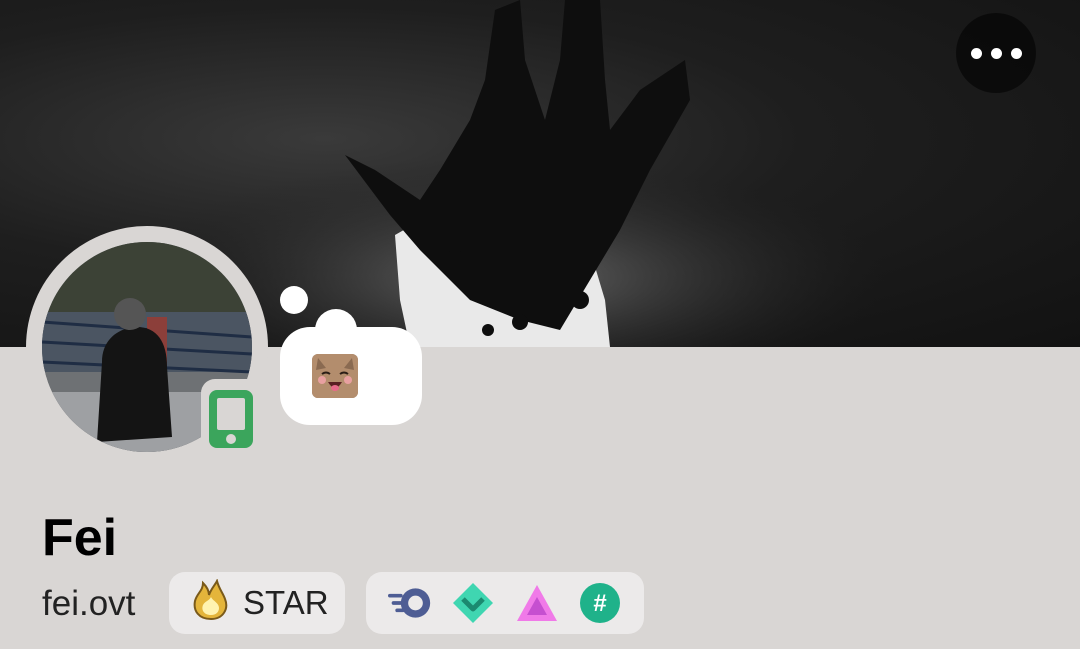 This screenshot has width=1080, height=649. Describe the element at coordinates (537, 603) in the screenshot. I see `pink-triangle-badge` at that location.